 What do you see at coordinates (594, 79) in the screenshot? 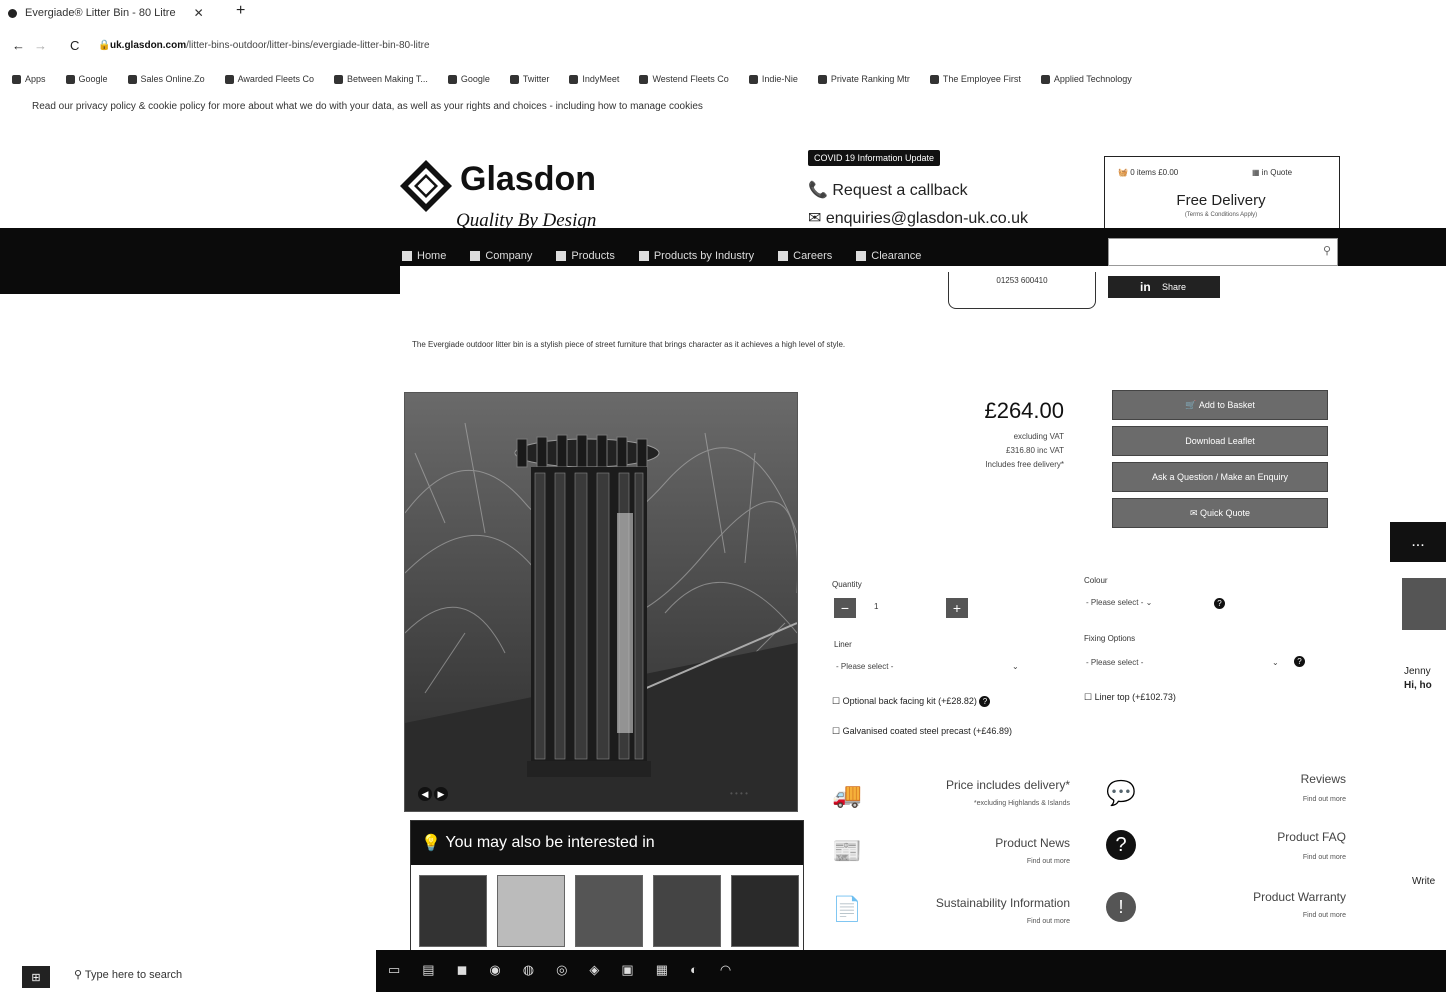
I see `bookmark-item: IndyMeet` at bounding box center [594, 79].